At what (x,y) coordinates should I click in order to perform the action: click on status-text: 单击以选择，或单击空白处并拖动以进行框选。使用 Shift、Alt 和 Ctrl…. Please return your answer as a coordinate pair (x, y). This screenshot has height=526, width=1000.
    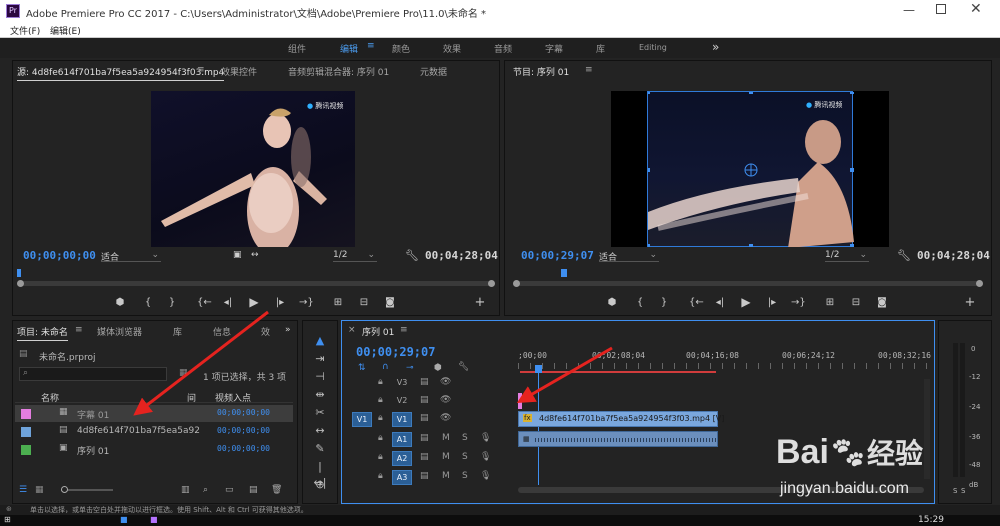
    Looking at the image, I should click on (169, 510).